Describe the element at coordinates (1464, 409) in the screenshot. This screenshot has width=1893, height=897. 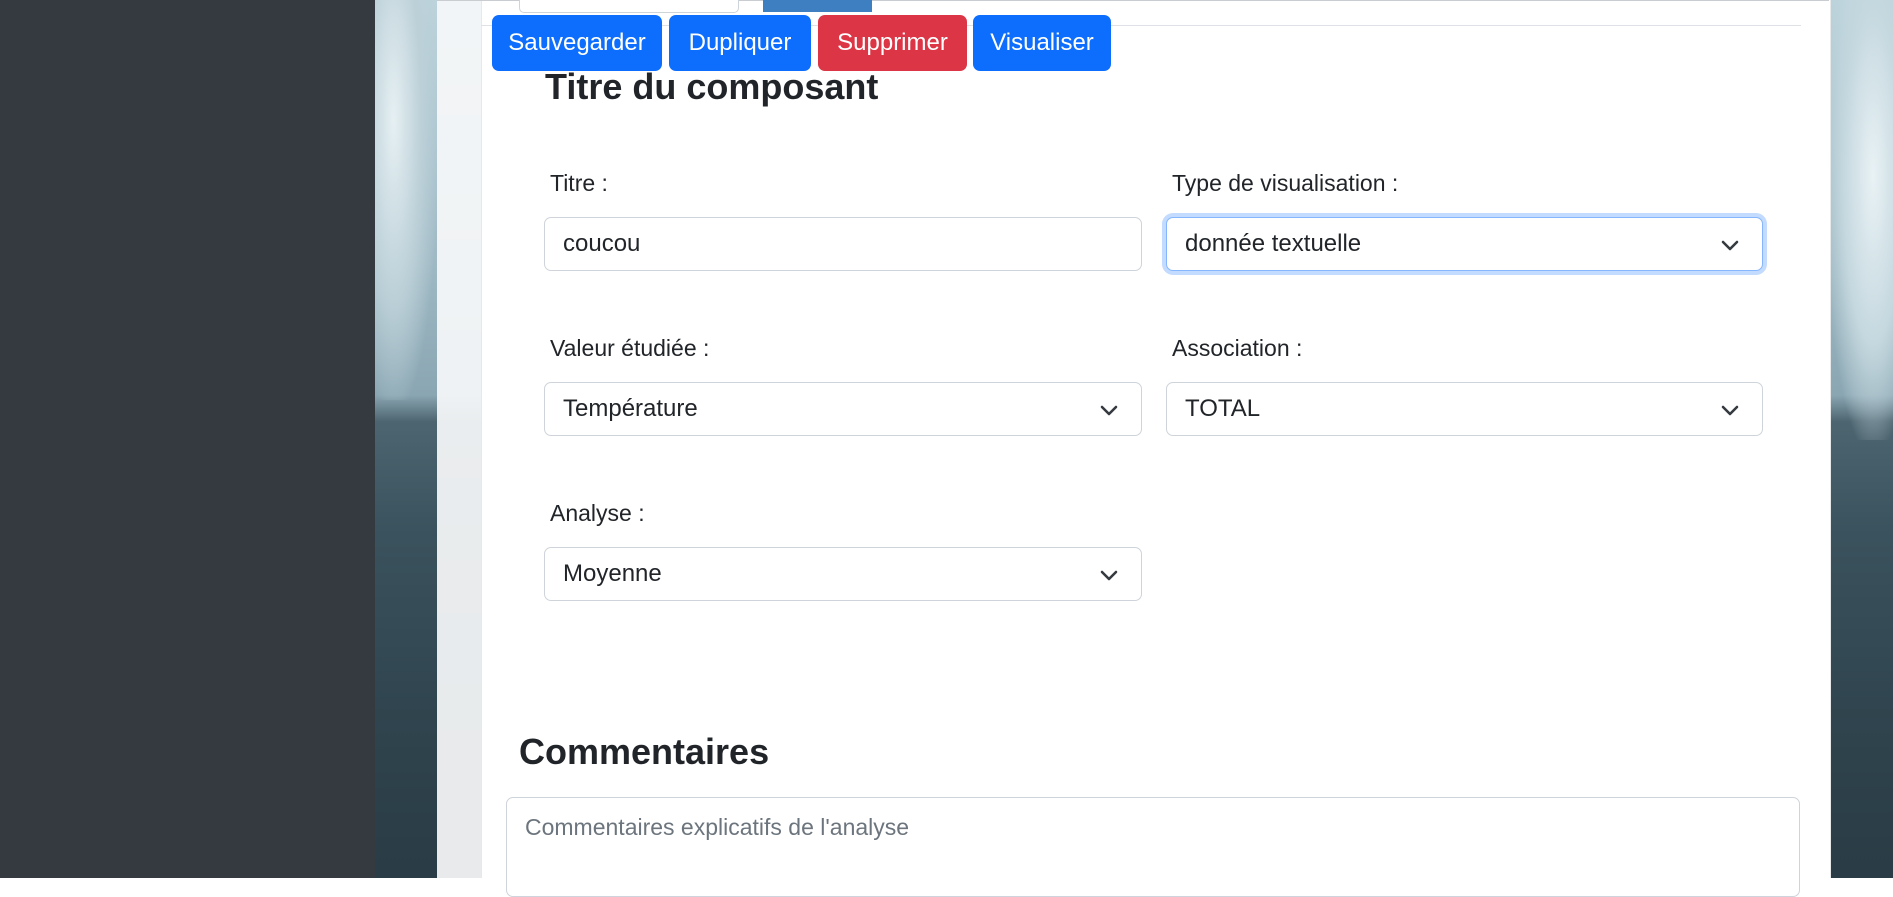
I see `association-select: TOTAL` at that location.